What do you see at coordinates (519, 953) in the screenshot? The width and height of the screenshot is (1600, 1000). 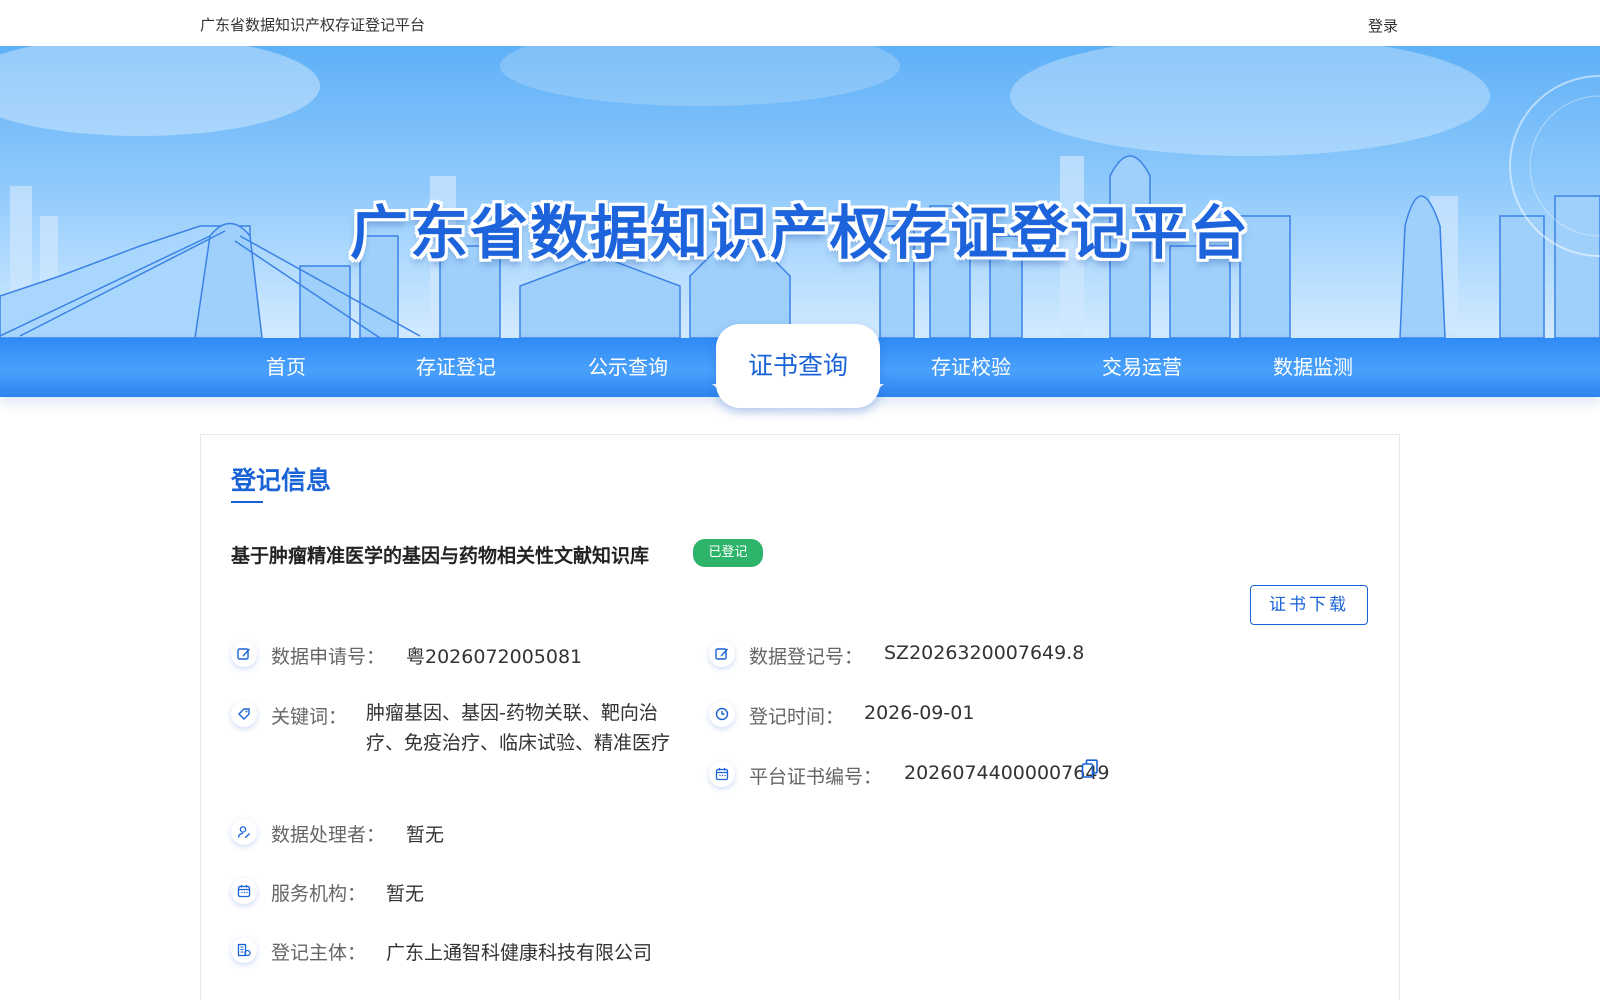 I see `field-value: 广东上通智科健康科技有限公司` at bounding box center [519, 953].